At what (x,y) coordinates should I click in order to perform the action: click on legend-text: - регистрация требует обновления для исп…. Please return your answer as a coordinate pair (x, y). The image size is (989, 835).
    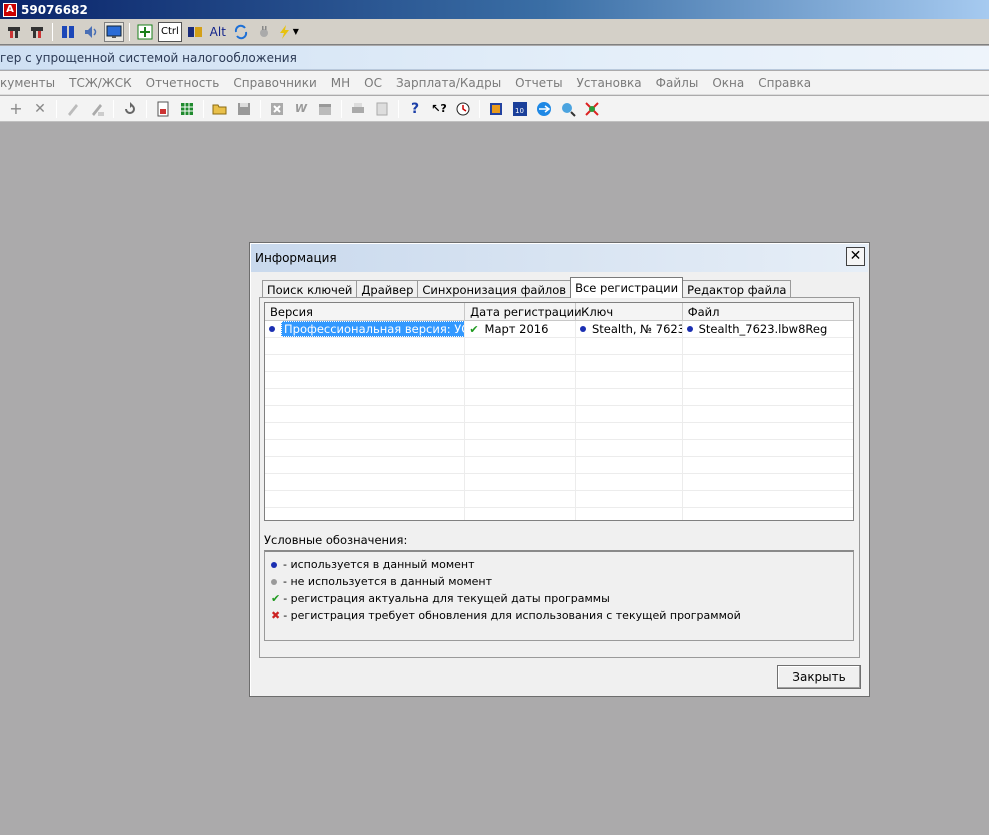
    Looking at the image, I should click on (512, 615).